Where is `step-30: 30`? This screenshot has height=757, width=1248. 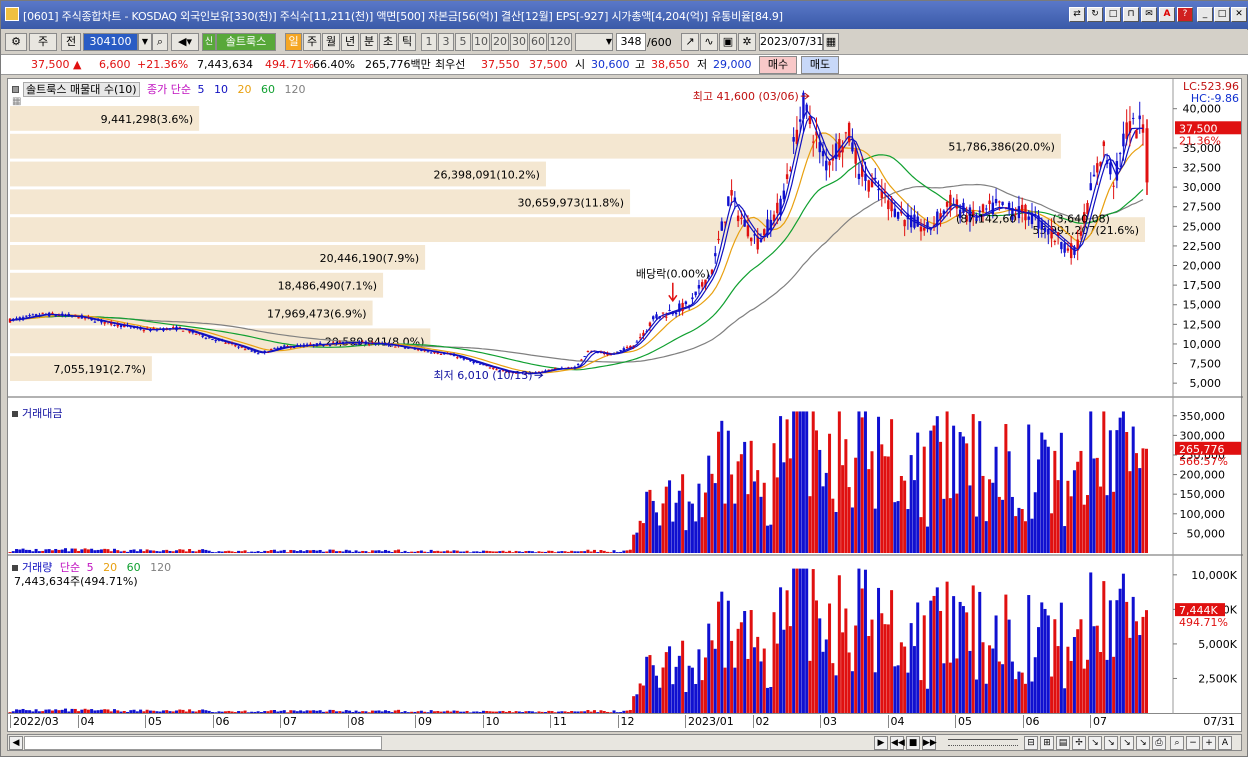
step-30: 30 is located at coordinates (519, 42).